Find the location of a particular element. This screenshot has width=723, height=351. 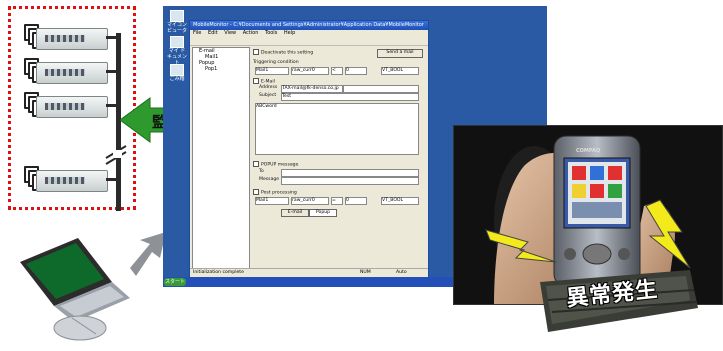

desktop-icon: マイコンピュータ is located at coordinates (177, 22).